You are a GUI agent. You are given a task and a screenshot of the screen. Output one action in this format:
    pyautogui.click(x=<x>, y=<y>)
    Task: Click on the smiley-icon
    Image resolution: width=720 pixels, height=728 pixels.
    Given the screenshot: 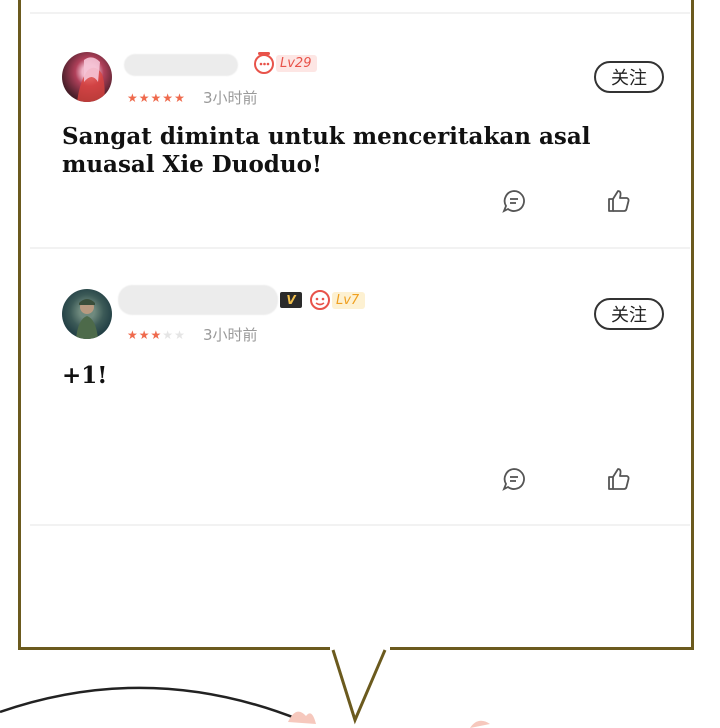 What is the action you would take?
    pyautogui.click(x=320, y=300)
    